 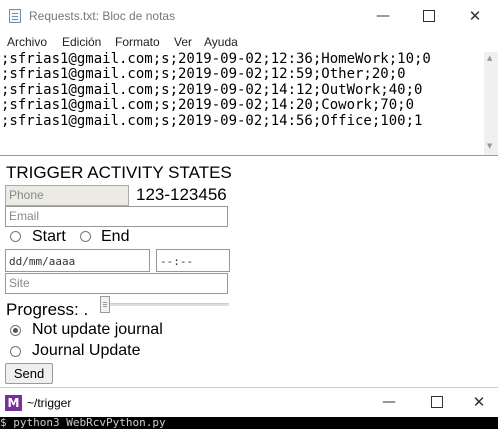 I want to click on start-radio-label: Start, so click(x=49, y=236).